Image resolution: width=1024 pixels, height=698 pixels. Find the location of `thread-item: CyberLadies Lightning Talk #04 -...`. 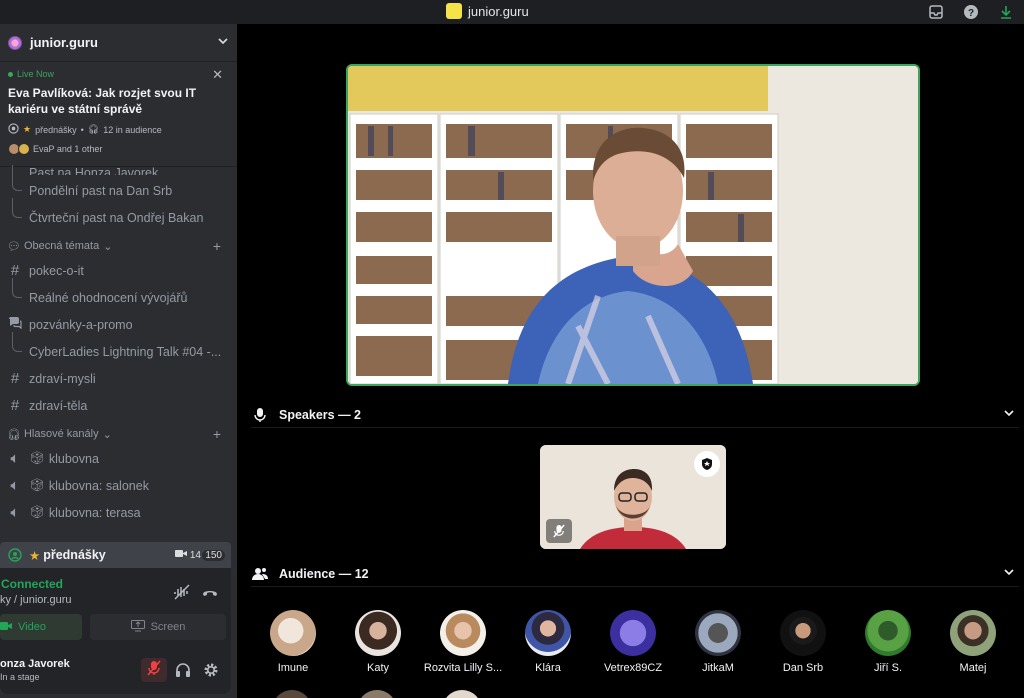

thread-item: CyberLadies Lightning Talk #04 -... is located at coordinates (118, 348).